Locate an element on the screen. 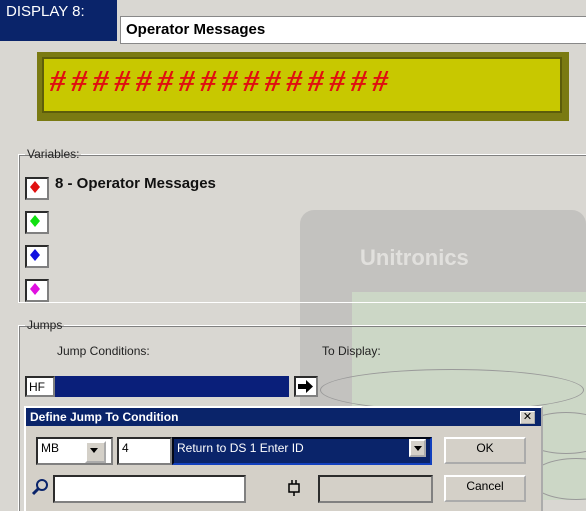  operand-description-value: Return to DS 1 Enter ID is located at coordinates (240, 448).